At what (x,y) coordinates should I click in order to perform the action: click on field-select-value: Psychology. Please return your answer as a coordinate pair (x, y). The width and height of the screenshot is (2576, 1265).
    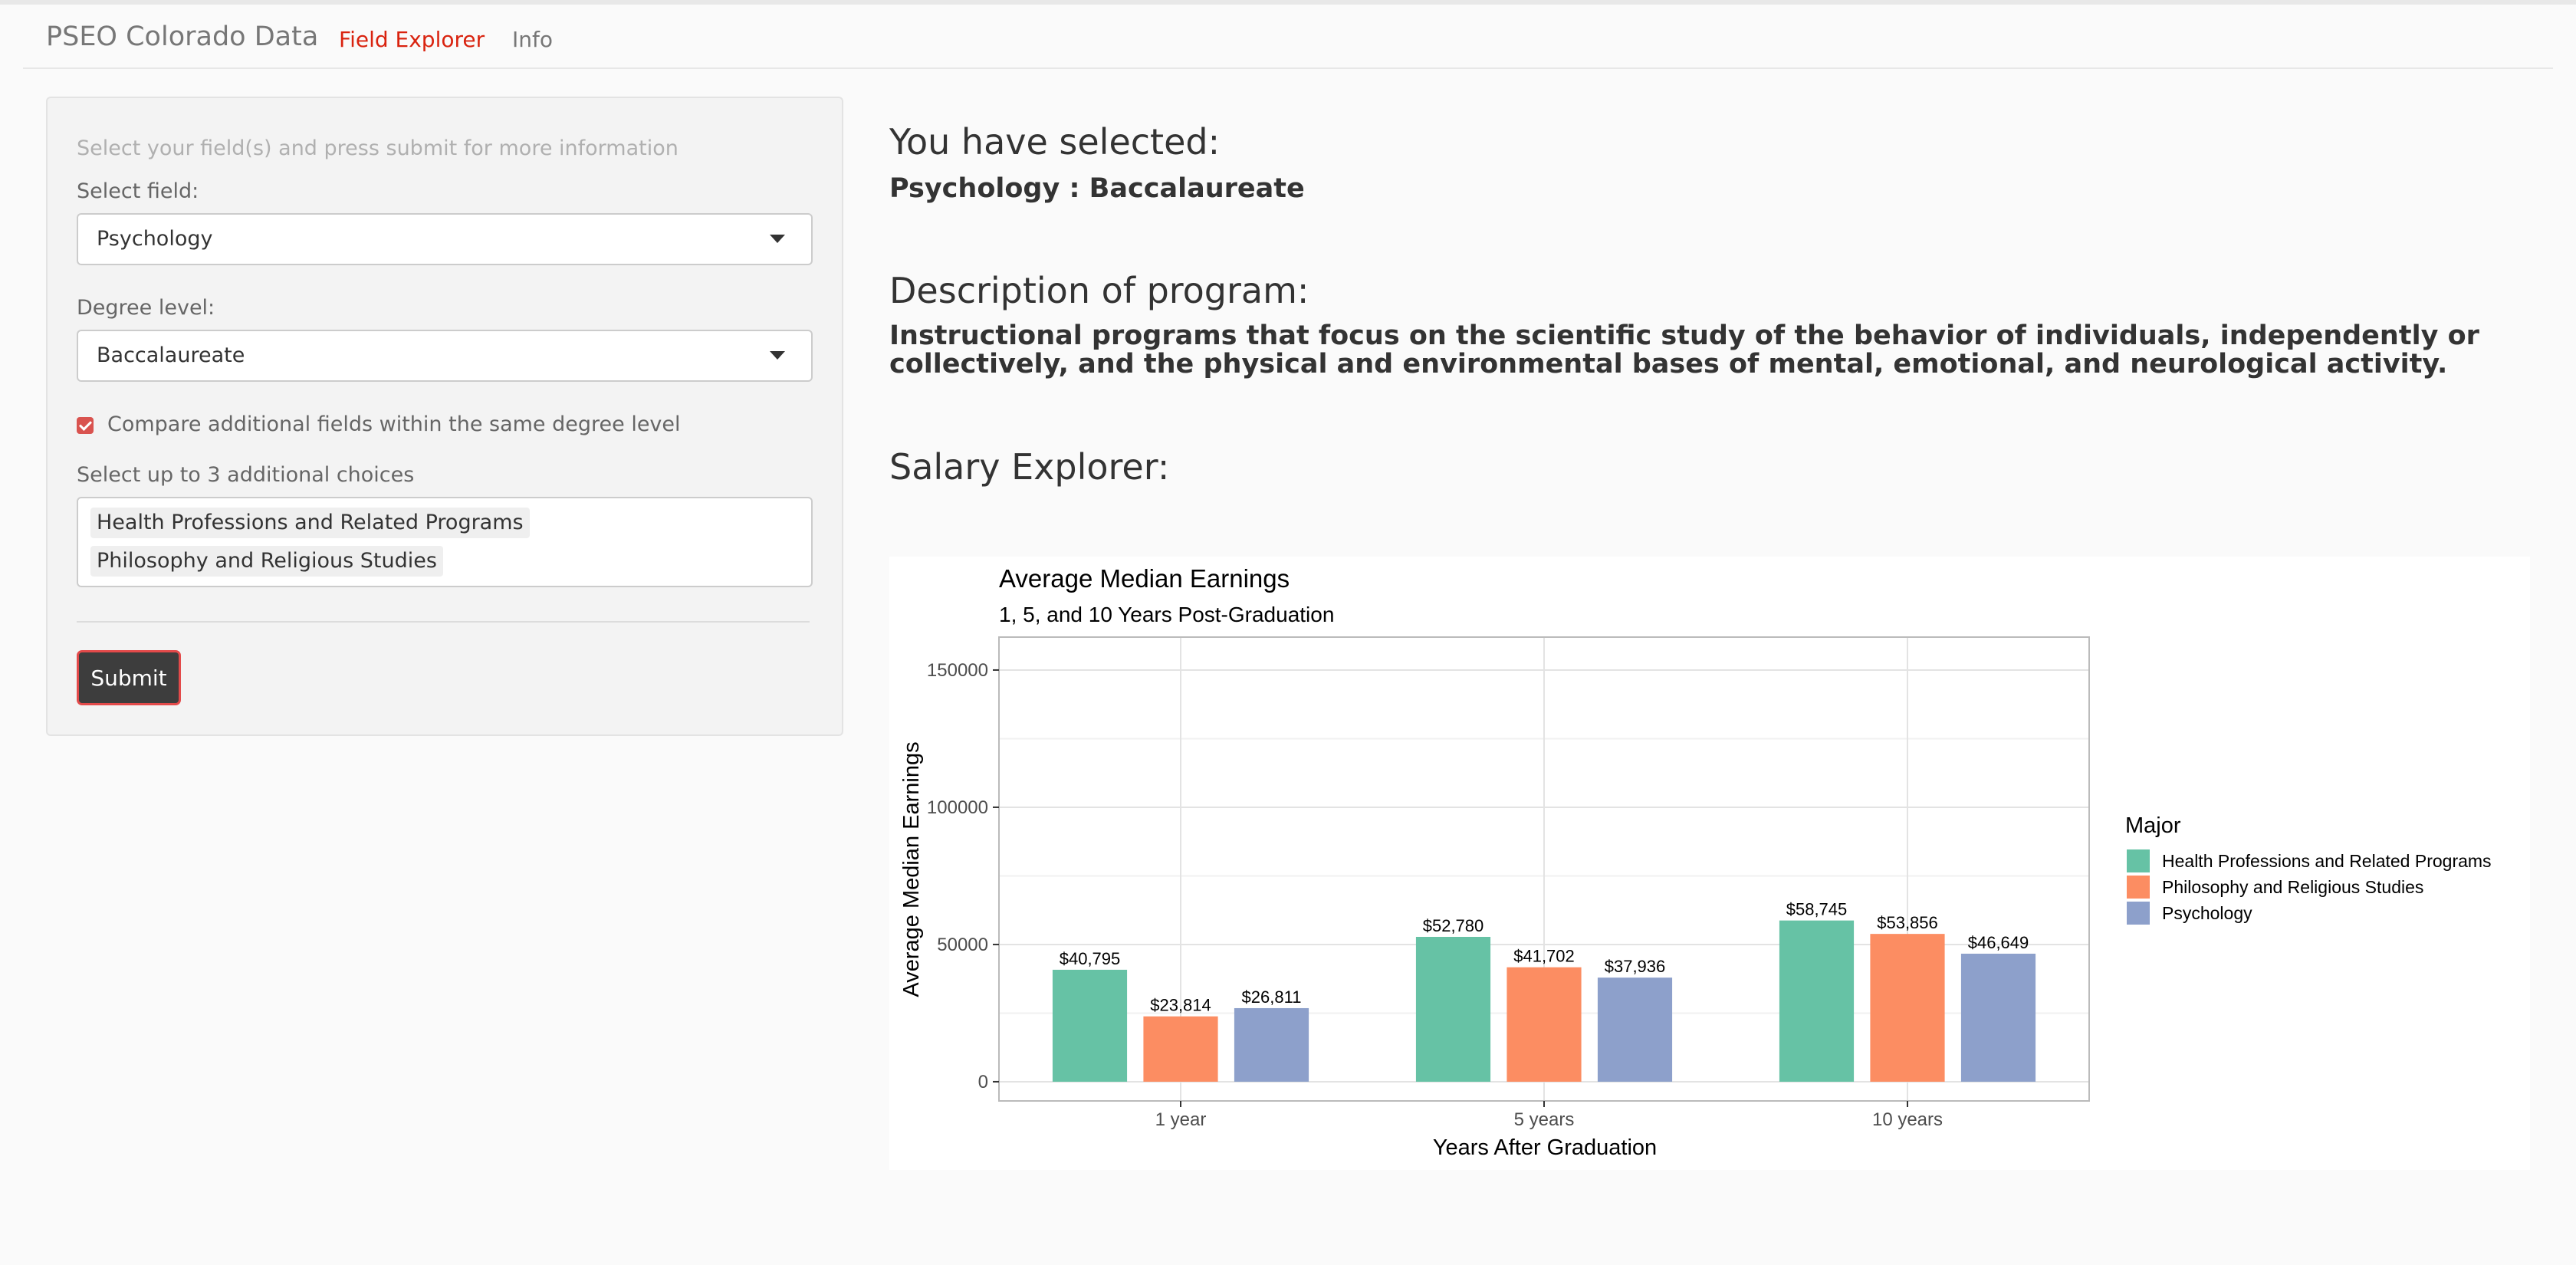
    Looking at the image, I should click on (155, 239).